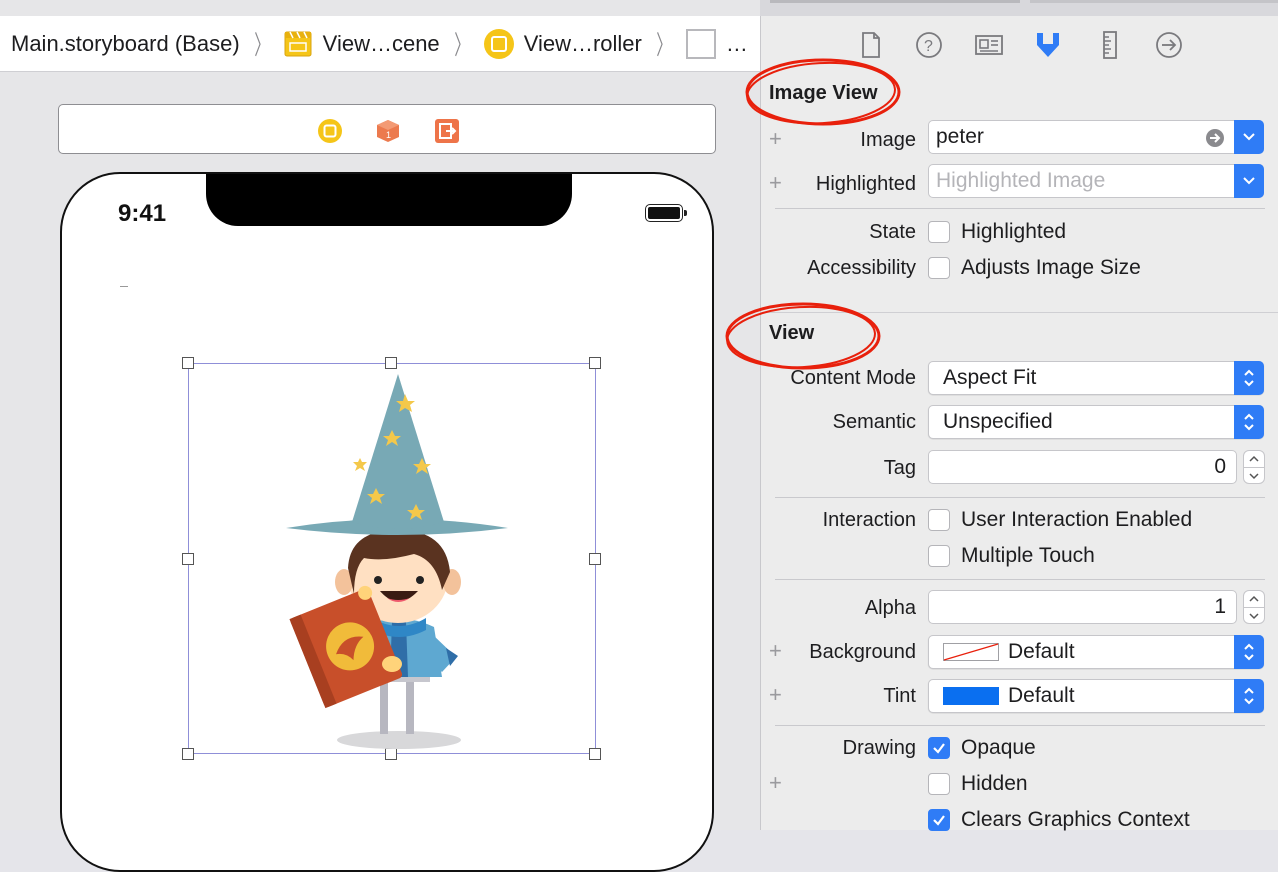 This screenshot has width=1278, height=872. What do you see at coordinates (188, 559) in the screenshot?
I see `resize-handle-left` at bounding box center [188, 559].